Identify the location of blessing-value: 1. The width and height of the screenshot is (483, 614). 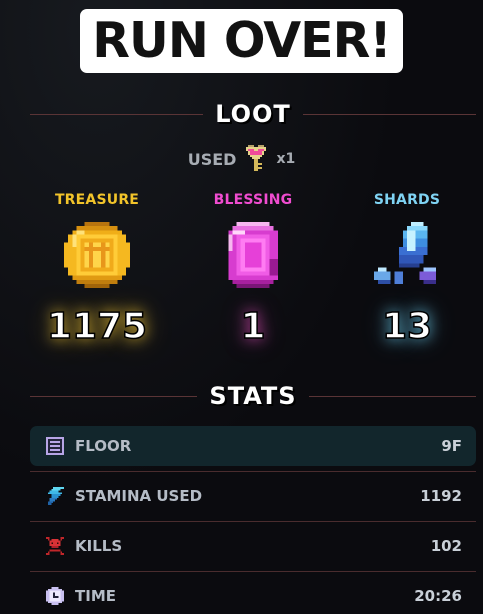
(253, 326).